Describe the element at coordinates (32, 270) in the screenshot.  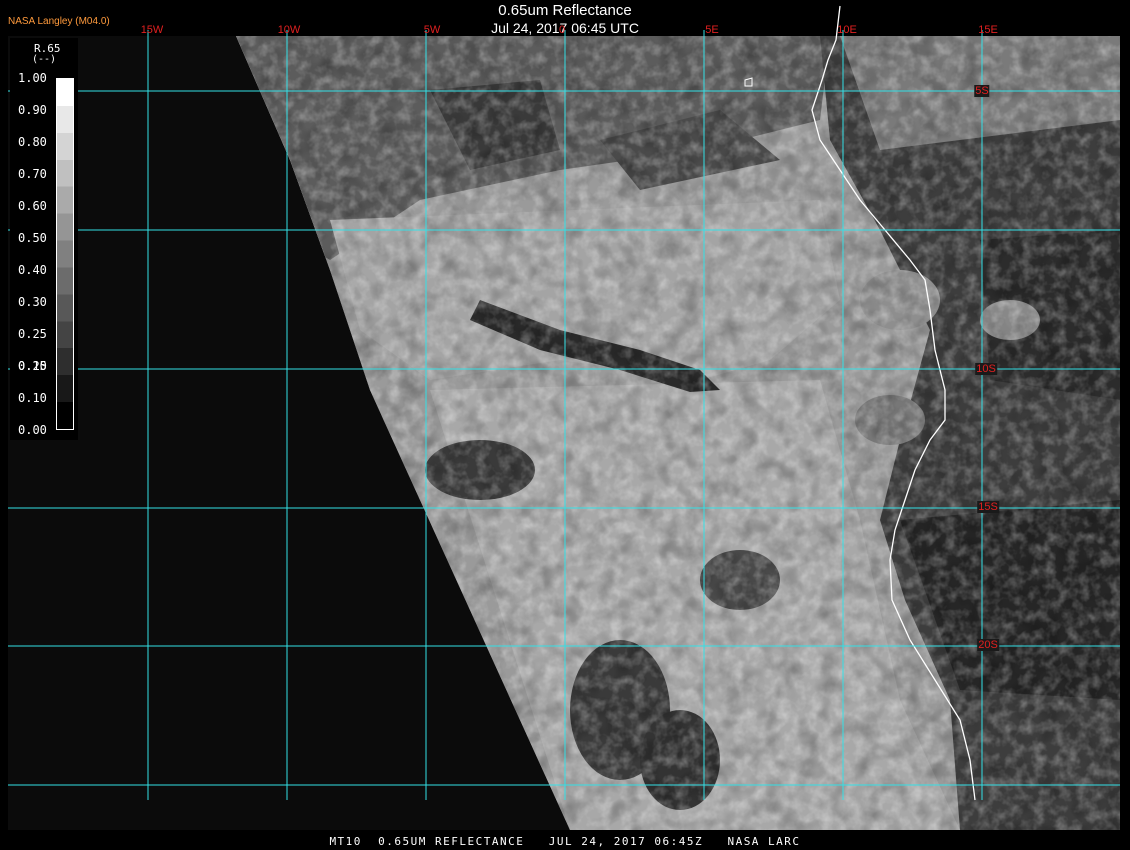
I see `legend-tick: 0.40` at that location.